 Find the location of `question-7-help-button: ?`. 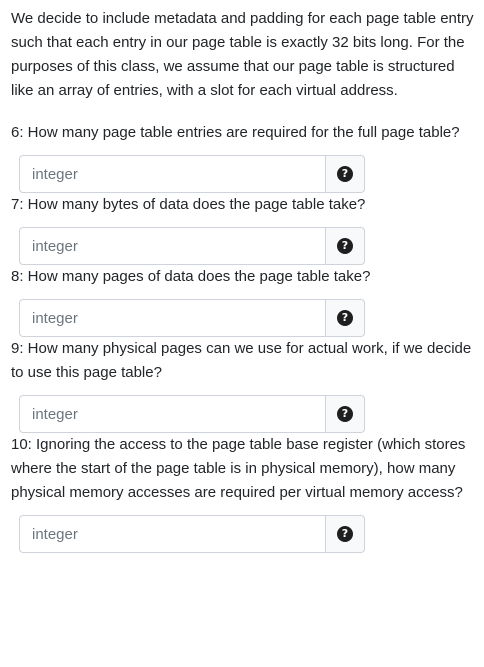

question-7-help-button: ? is located at coordinates (345, 246).